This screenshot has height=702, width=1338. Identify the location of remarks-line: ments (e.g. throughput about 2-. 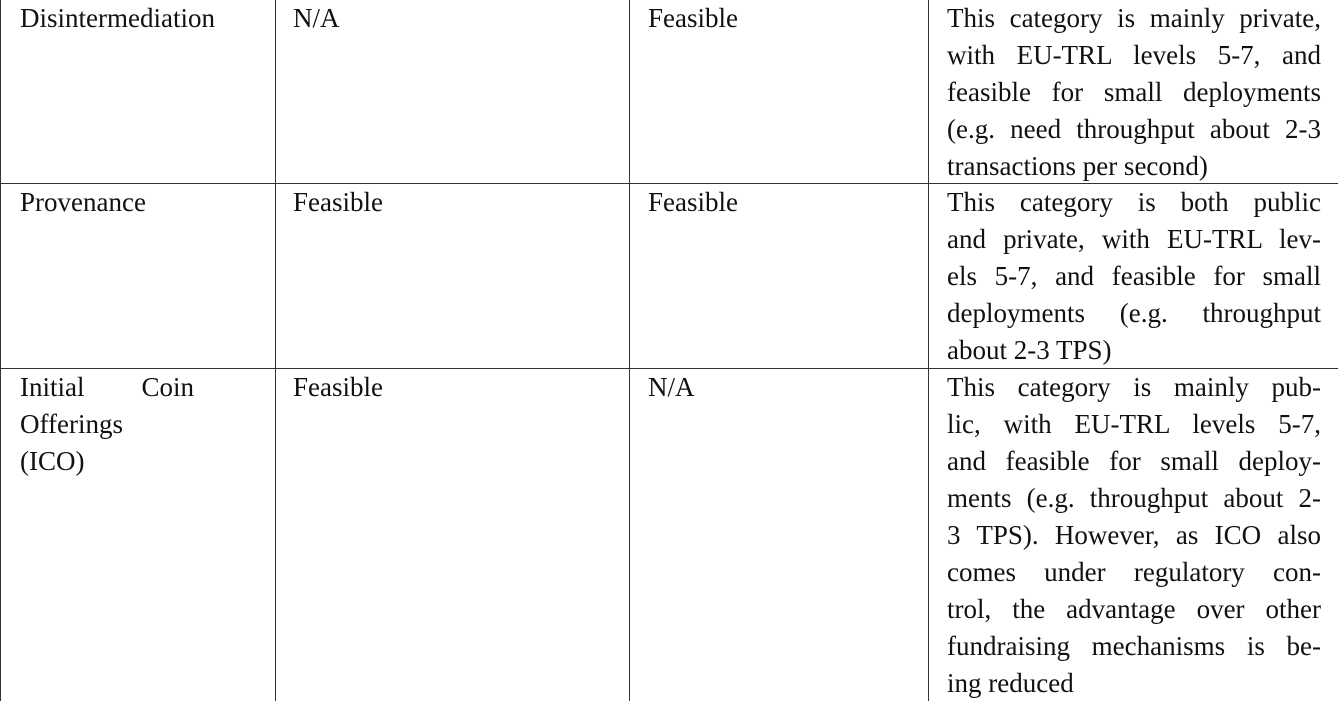
(1134, 498).